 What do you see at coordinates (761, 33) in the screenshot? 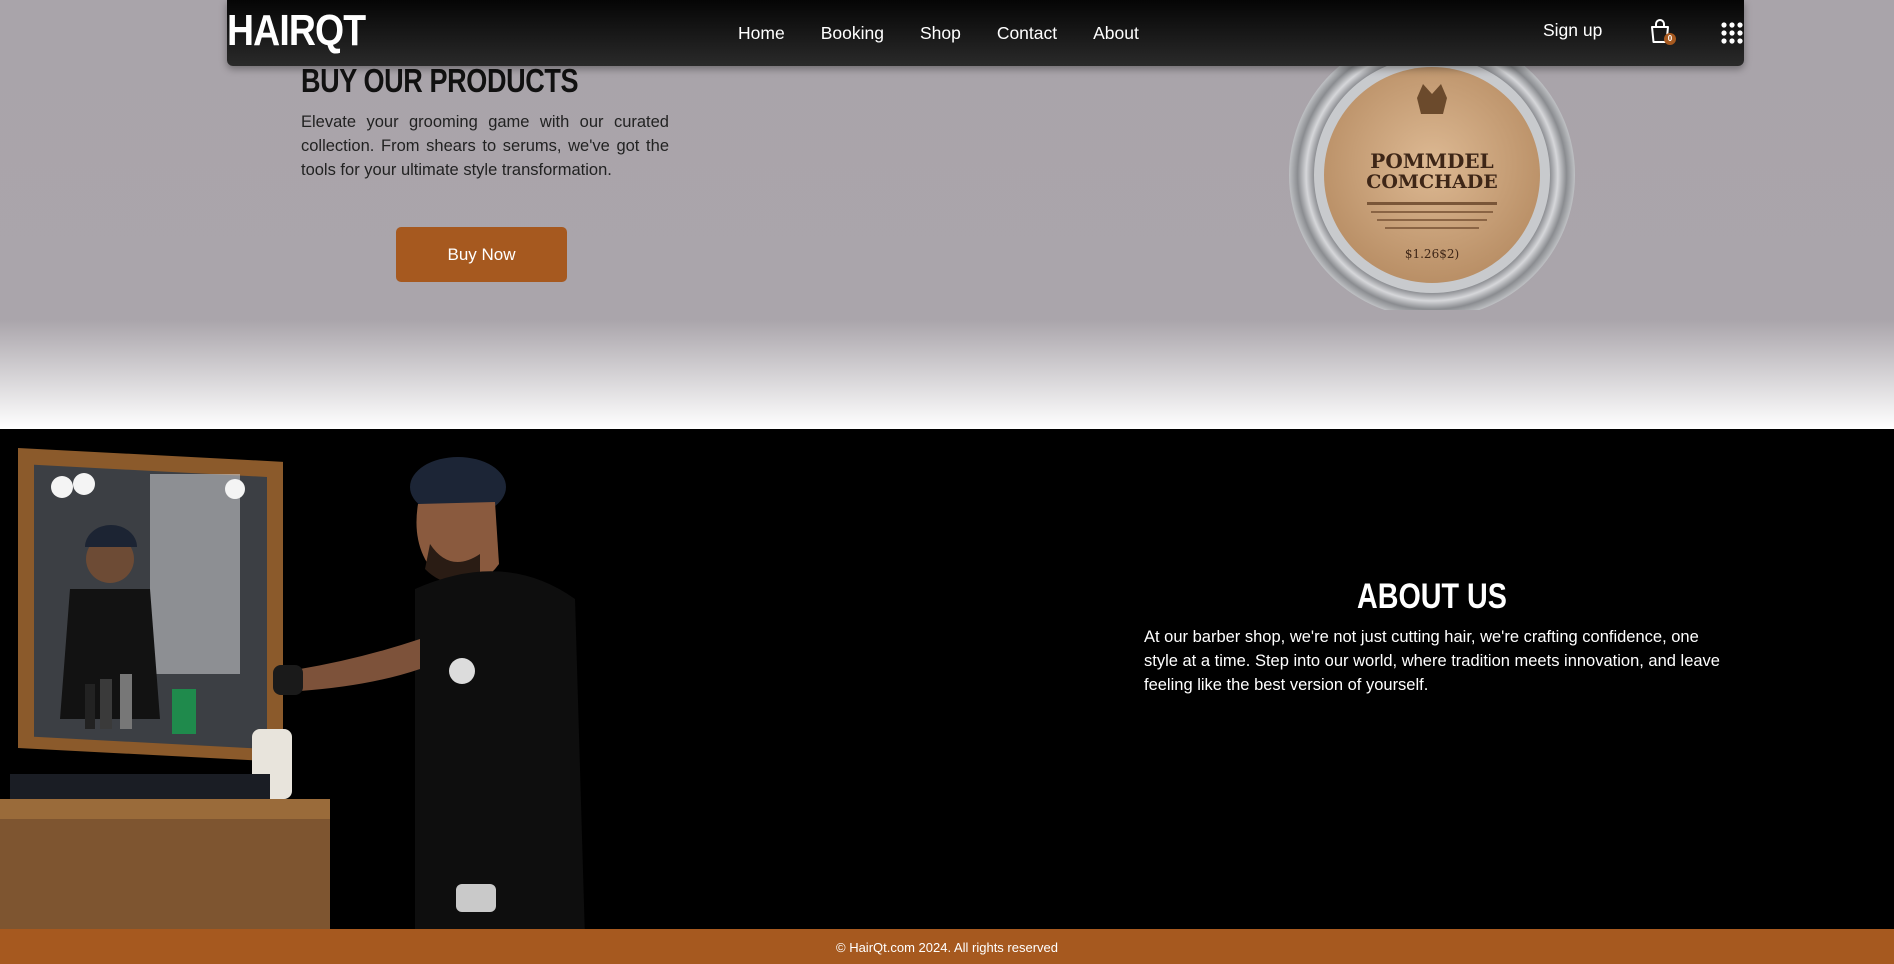
I see `nav-home: Home` at bounding box center [761, 33].